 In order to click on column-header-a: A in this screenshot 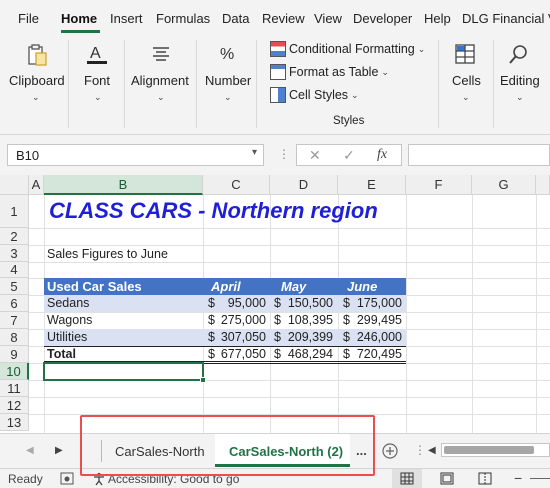, I will do `click(36, 185)`.